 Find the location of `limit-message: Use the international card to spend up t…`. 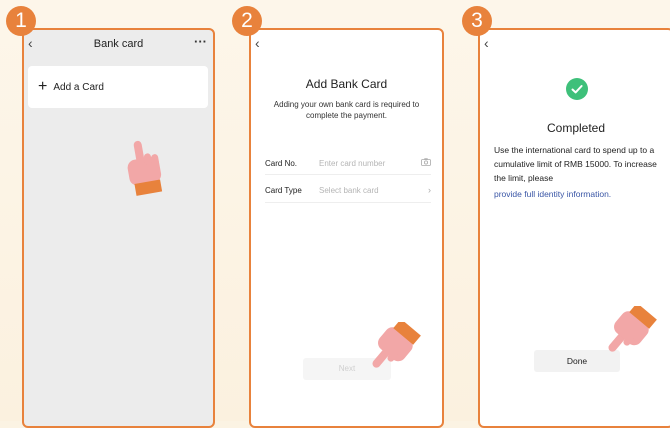

limit-message: Use the international card to spend up t… is located at coordinates (575, 164).